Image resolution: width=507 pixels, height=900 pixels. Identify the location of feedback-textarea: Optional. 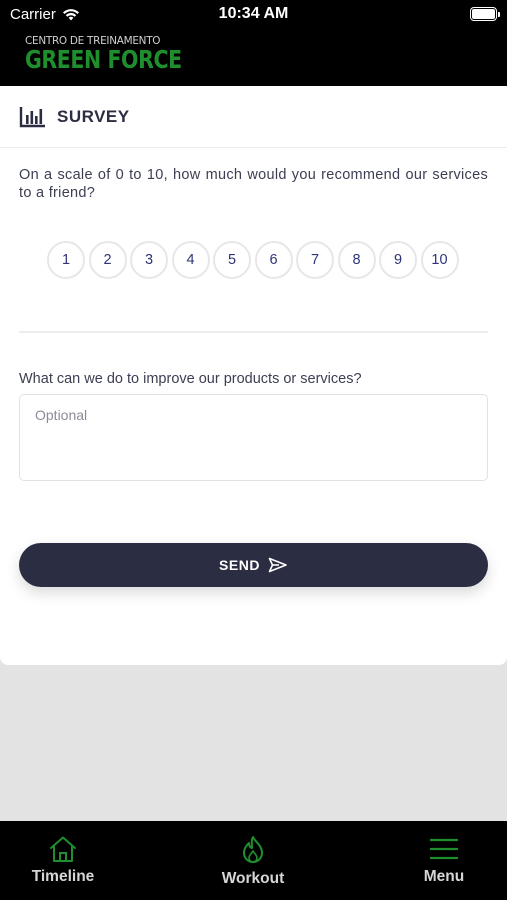
(253, 437).